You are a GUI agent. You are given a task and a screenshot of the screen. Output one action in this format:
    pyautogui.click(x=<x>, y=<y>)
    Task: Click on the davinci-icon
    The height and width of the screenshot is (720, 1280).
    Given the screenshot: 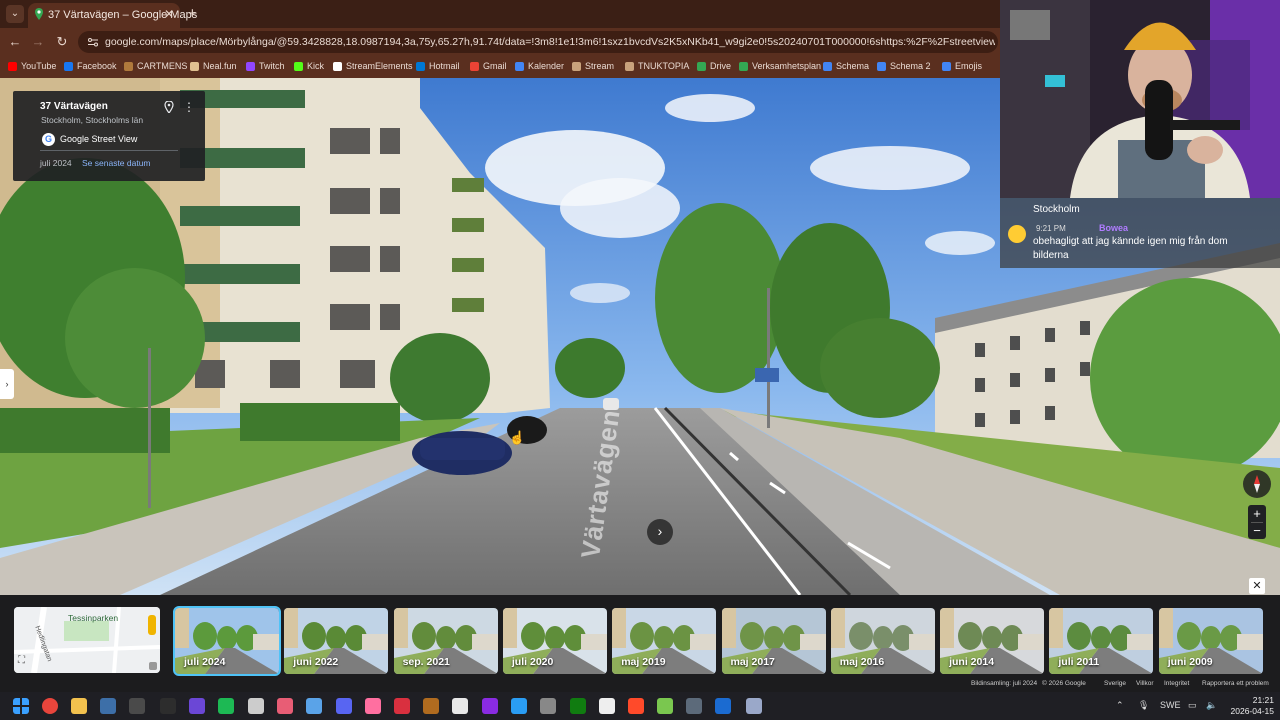 What is the action you would take?
    pyautogui.click(x=694, y=706)
    